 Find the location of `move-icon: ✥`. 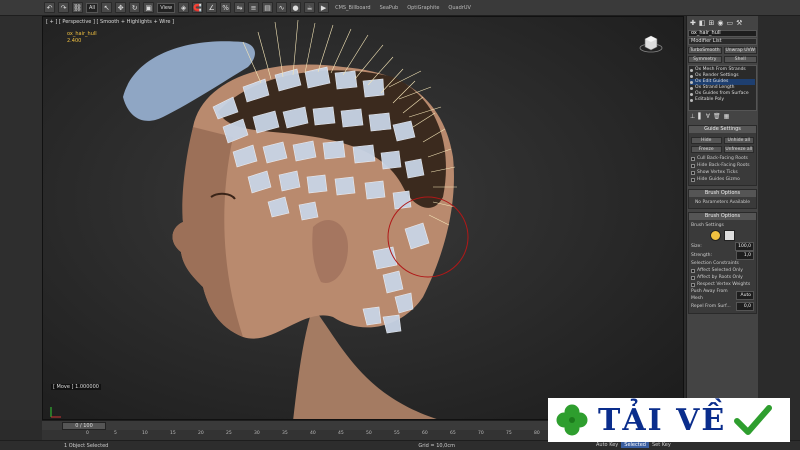

move-icon: ✥ is located at coordinates (121, 7).